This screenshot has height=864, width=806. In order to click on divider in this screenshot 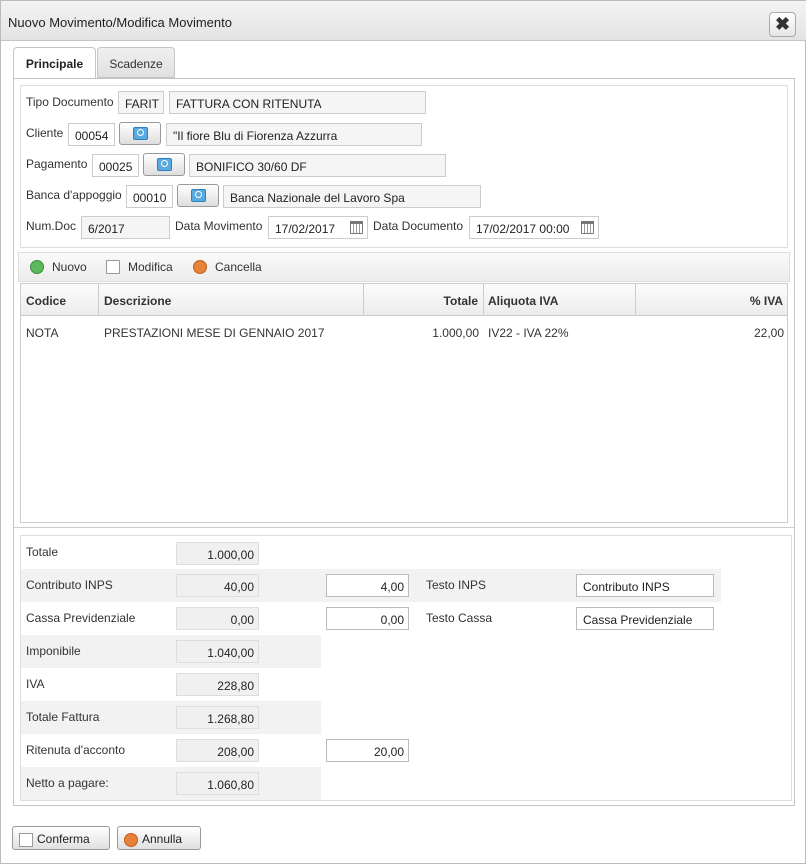, I will do `click(404, 527)`.